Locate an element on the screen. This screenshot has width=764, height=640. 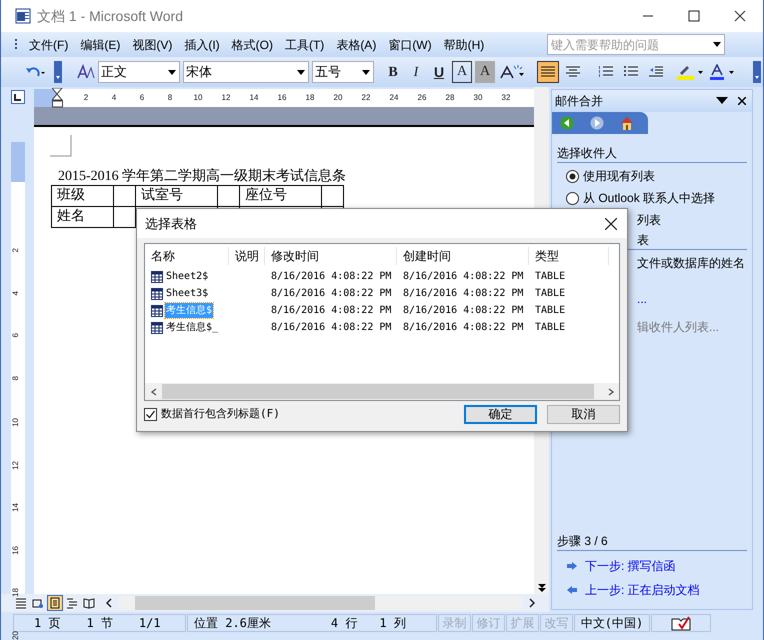
checkbox-label: 数据首行包含列标题(F) is located at coordinates (220, 414).